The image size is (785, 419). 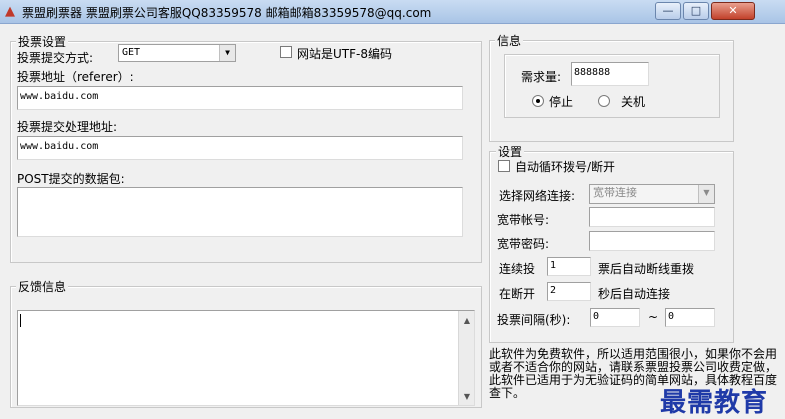 What do you see at coordinates (615, 192) in the screenshot?
I see `network-value: 宽带连接` at bounding box center [615, 192].